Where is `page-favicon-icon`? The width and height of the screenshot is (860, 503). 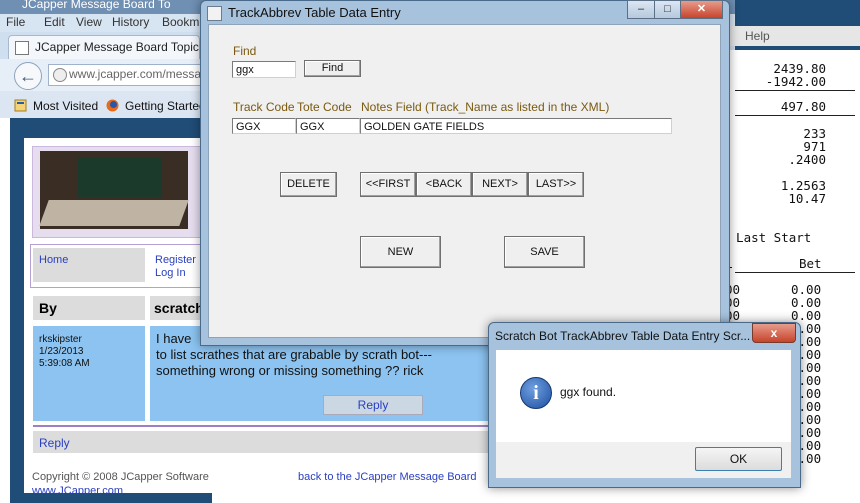 page-favicon-icon is located at coordinates (22, 48).